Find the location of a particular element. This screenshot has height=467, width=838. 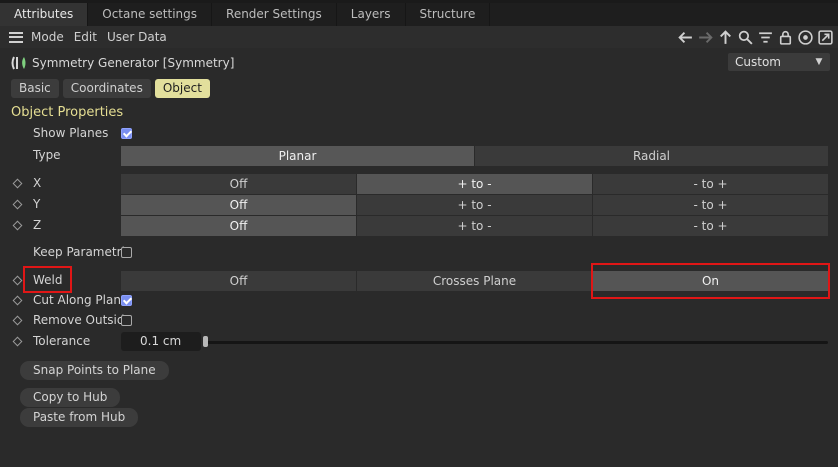

tolerance-slider-handle is located at coordinates (205, 341).